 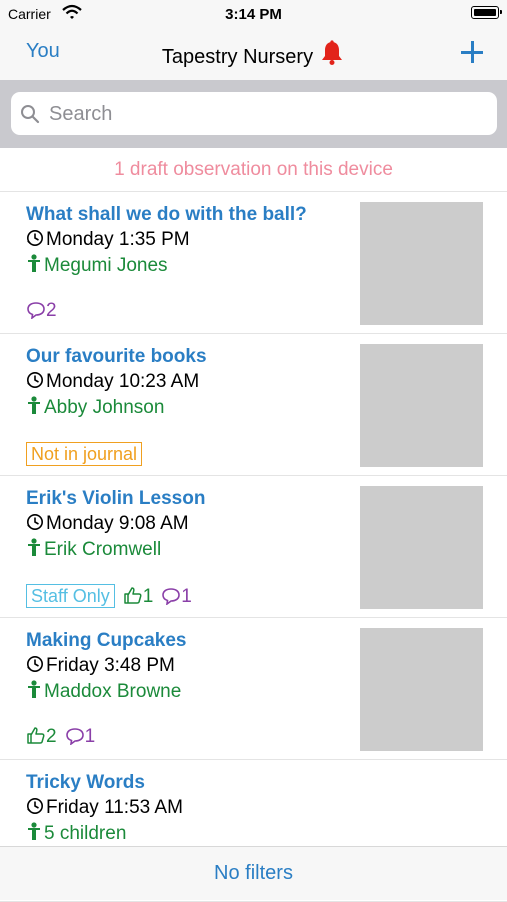 What do you see at coordinates (117, 523) in the screenshot?
I see `observation-time-text: Monday 9:08 AM` at bounding box center [117, 523].